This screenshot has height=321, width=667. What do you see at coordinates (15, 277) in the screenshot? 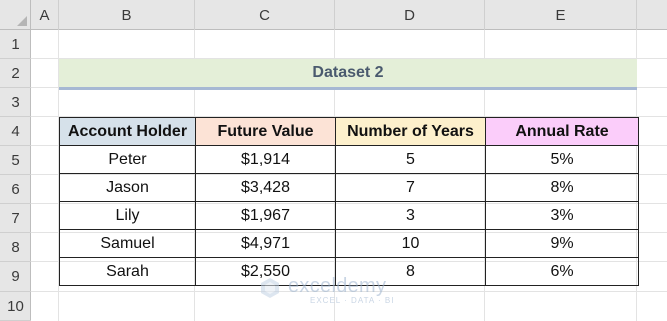
I see `row-header-9: 9` at bounding box center [15, 277].